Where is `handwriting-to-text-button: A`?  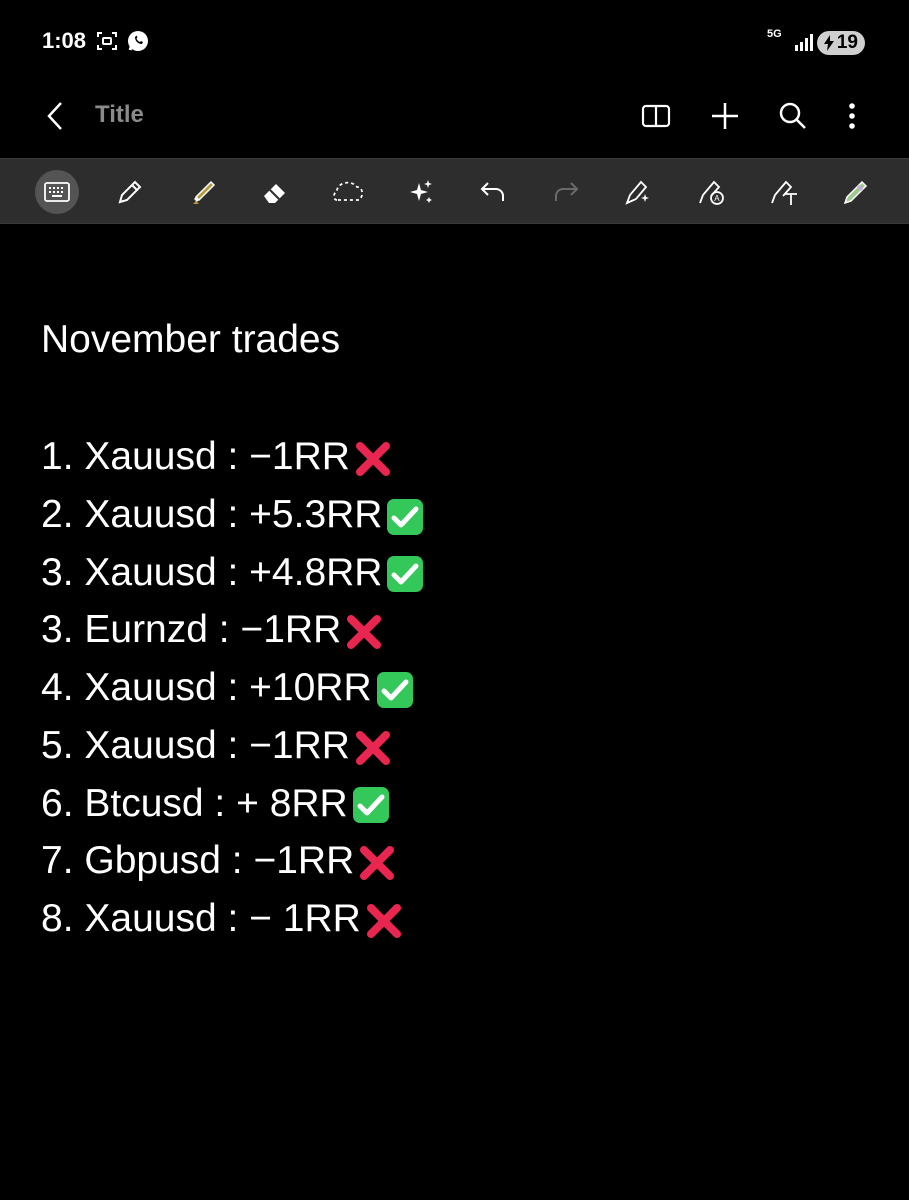 handwriting-to-text-button: A is located at coordinates (712, 192).